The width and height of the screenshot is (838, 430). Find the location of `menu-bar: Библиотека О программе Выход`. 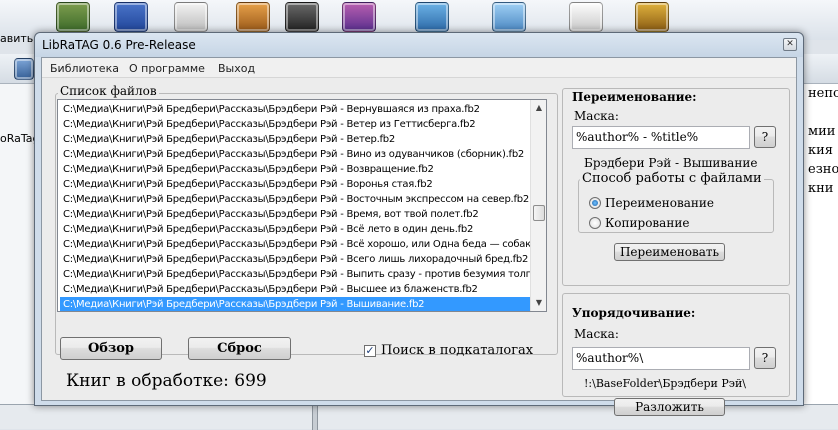

menu-bar: Библиотека О программе Выход is located at coordinates (419, 68).